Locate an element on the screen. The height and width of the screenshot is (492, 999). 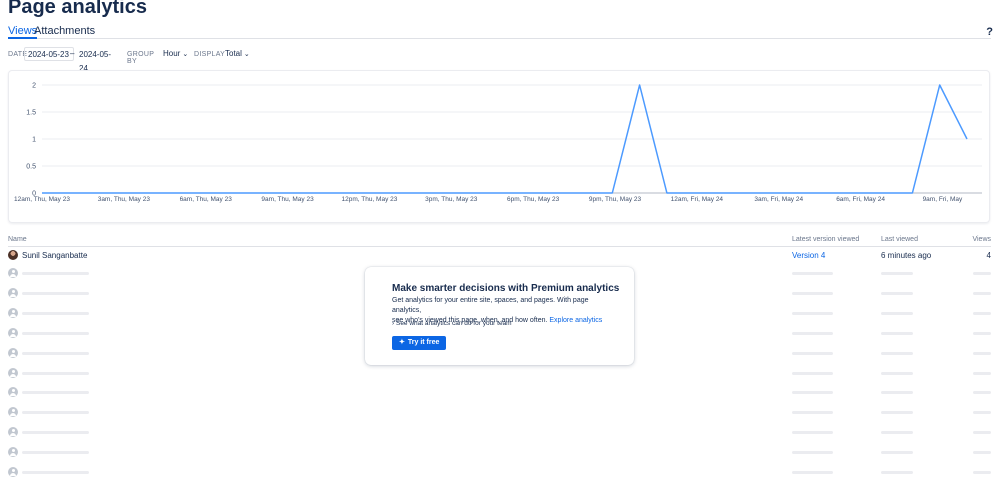
version-link: Version 4 is located at coordinates (808, 255).